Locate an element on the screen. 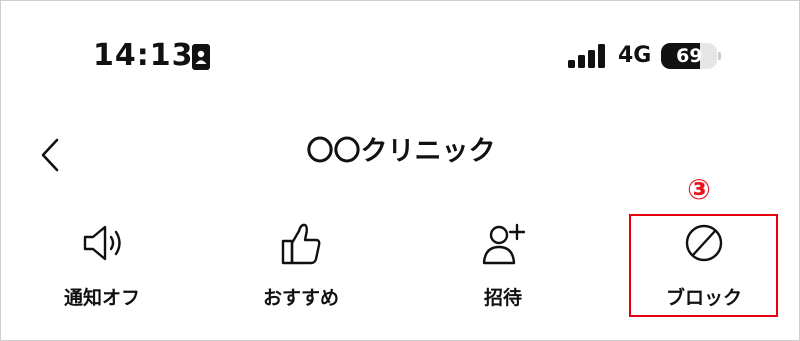 The width and height of the screenshot is (800, 341). mute-notifications-button: 通知オフ is located at coordinates (102, 269).